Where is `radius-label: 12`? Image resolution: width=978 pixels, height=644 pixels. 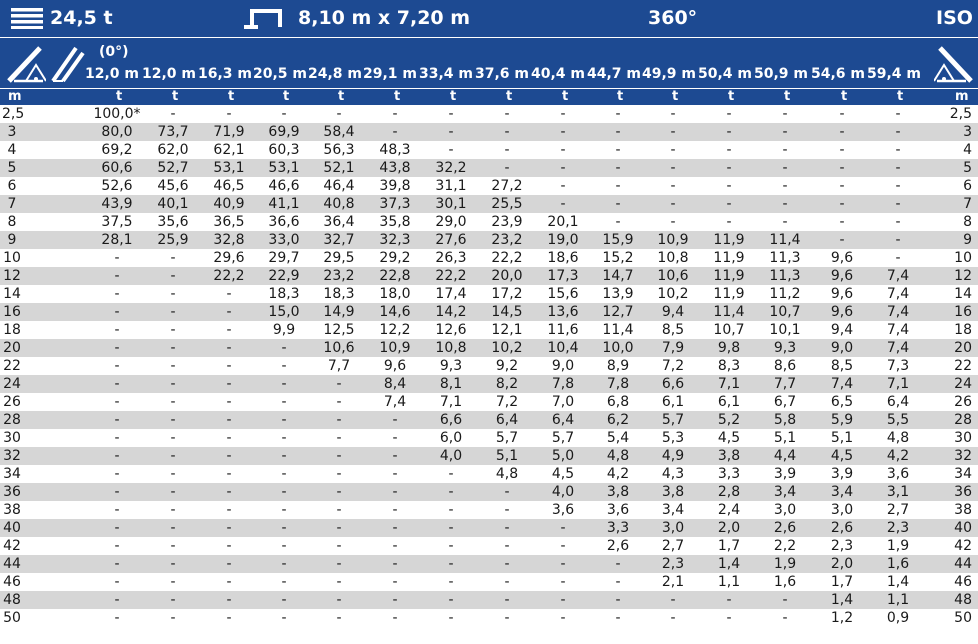
radius-label: 12 is located at coordinates (12, 276).